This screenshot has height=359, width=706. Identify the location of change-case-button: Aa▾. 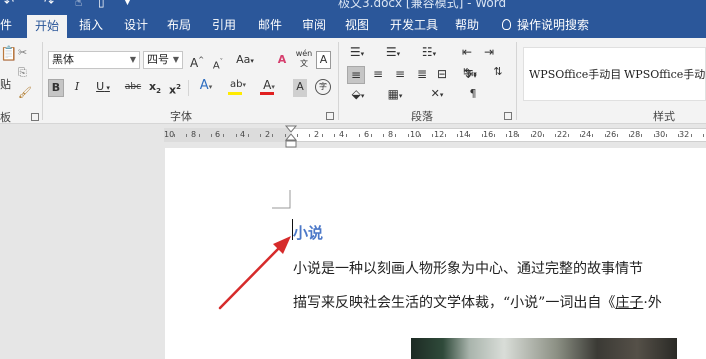
(245, 61).